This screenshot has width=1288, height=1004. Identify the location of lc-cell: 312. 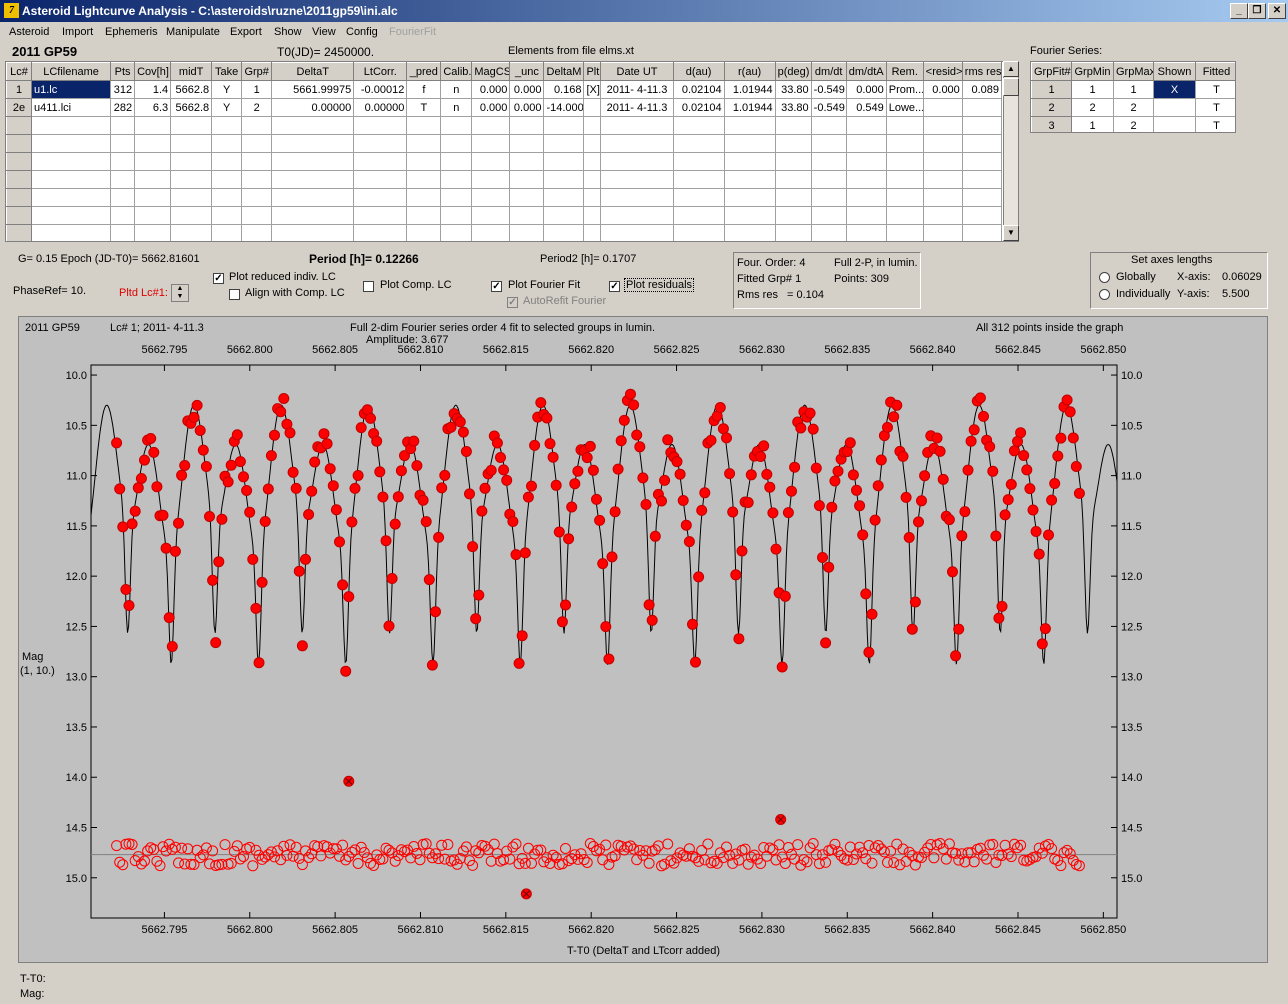
(123, 89).